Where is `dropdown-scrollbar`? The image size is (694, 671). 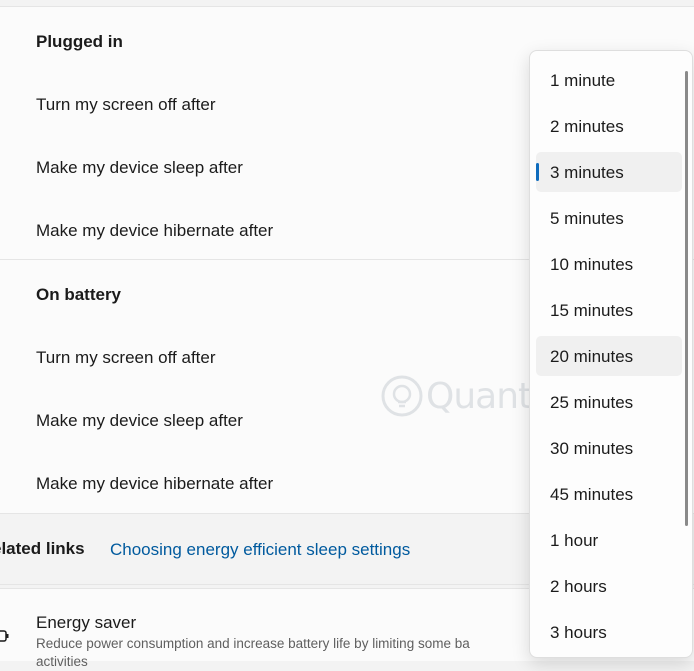
dropdown-scrollbar is located at coordinates (686, 298).